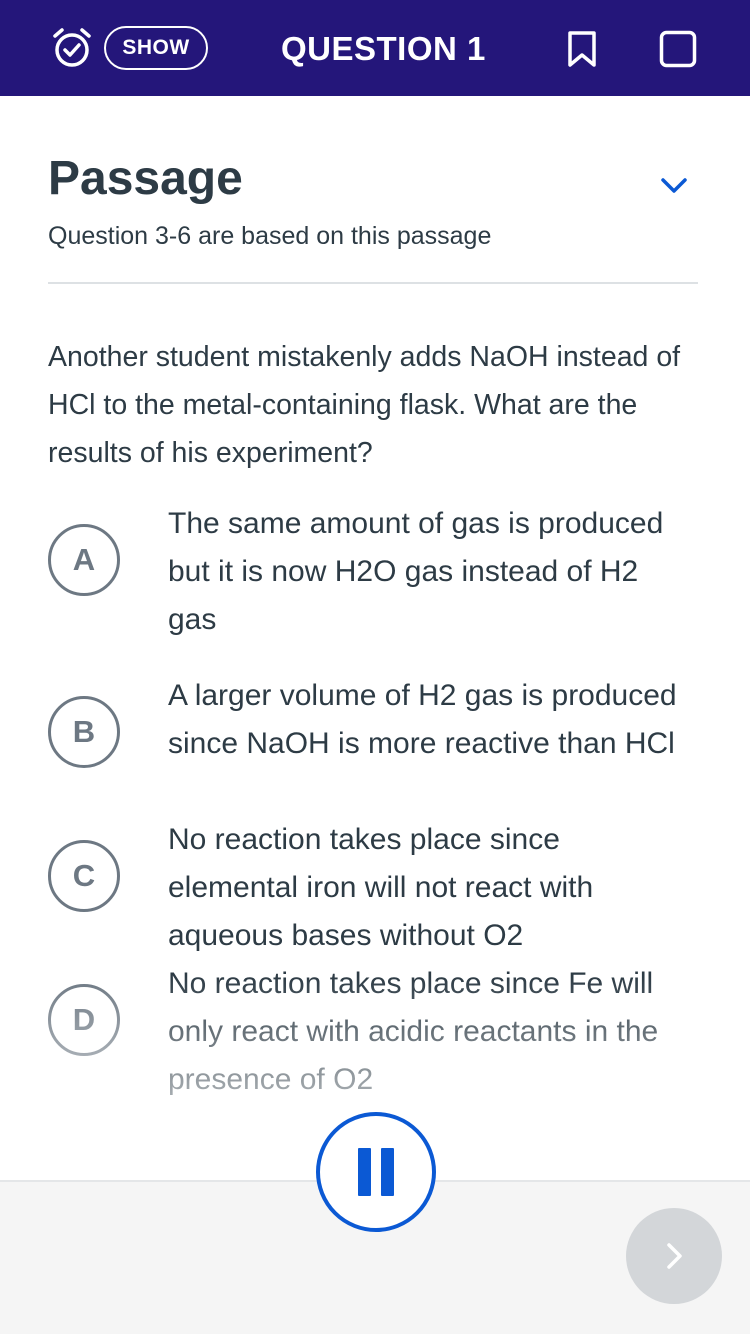 Image resolution: width=750 pixels, height=1334 pixels. I want to click on option-letter: A, so click(84, 560).